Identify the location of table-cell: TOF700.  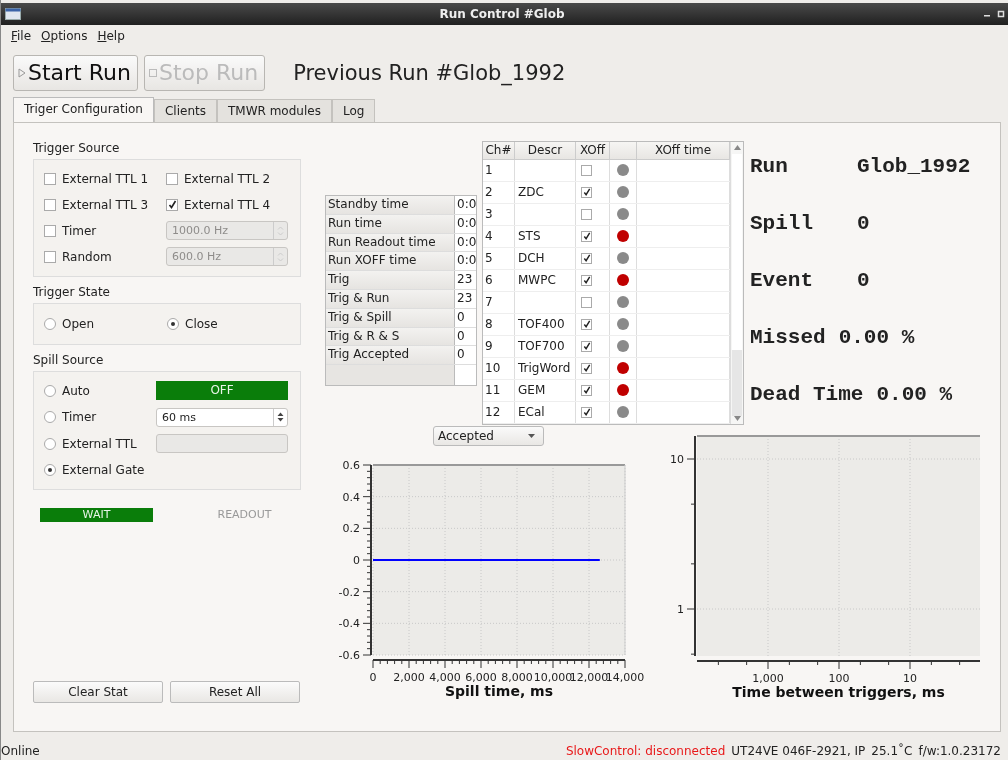
(545, 346).